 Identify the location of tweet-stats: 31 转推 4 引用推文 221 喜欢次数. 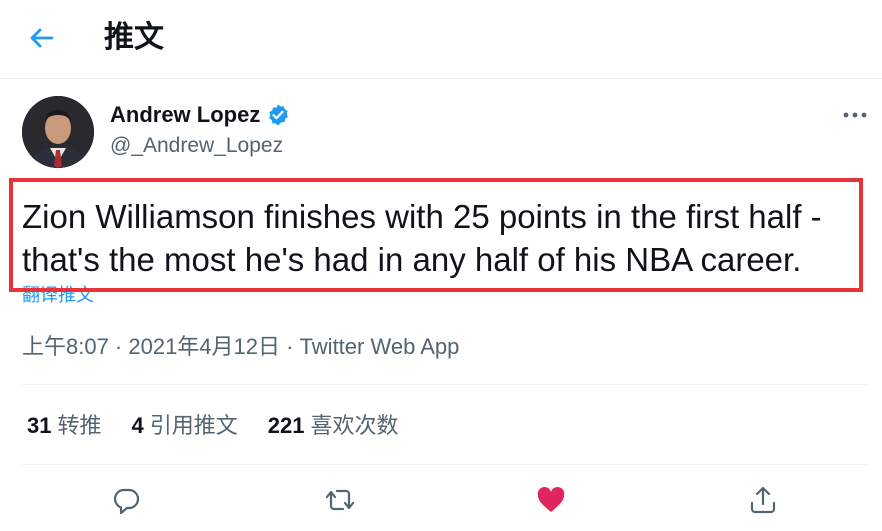
(228, 426).